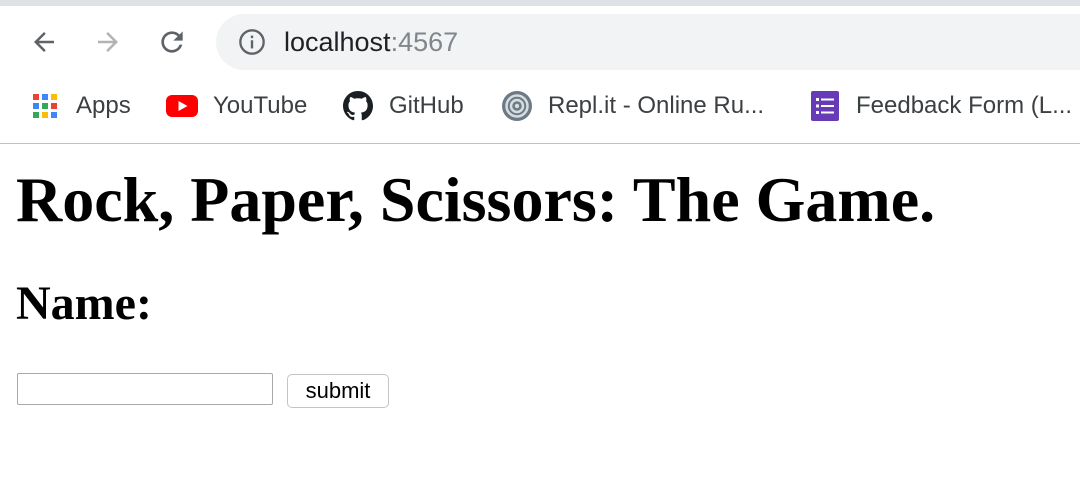 The image size is (1080, 484). Describe the element at coordinates (84, 303) in the screenshot. I see `name-label: Name:` at that location.